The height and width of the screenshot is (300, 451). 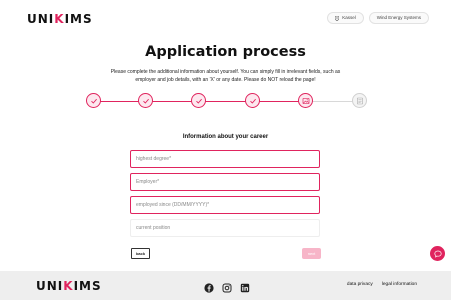 I want to click on site-logo: UNIKIMS, so click(x=60, y=19).